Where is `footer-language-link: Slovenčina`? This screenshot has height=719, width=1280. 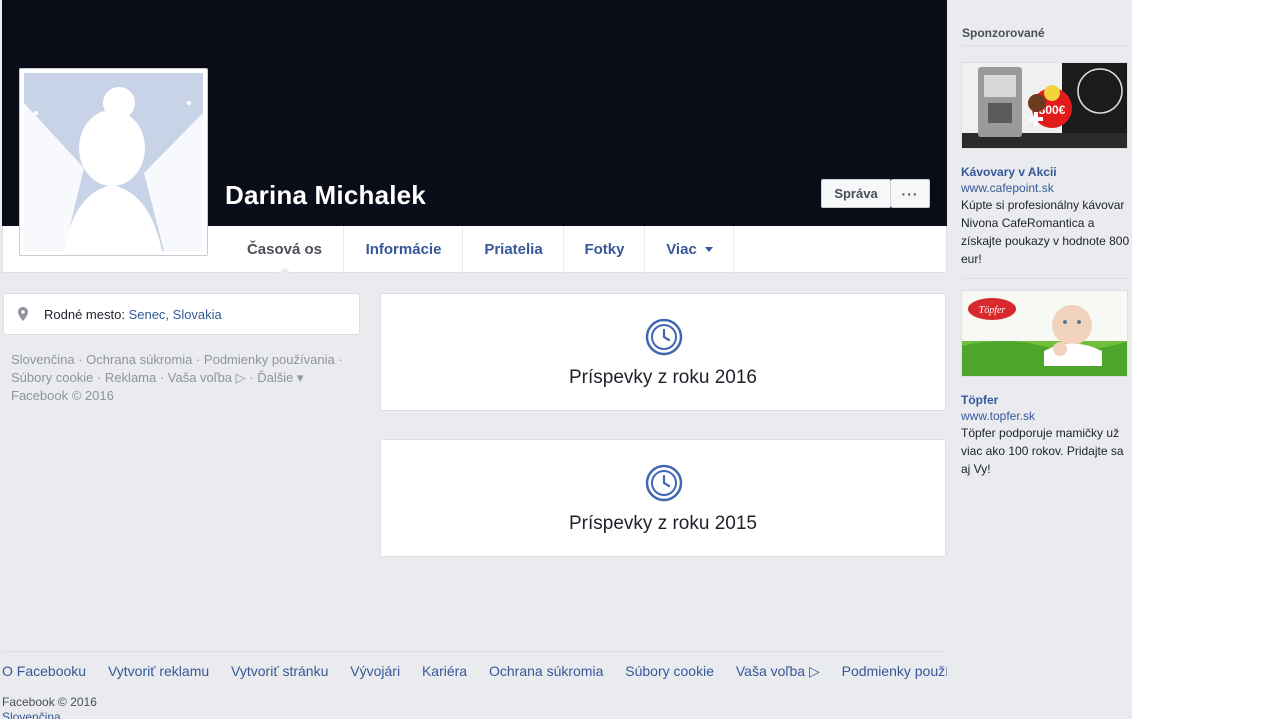
footer-language-link: Slovenčina is located at coordinates (31, 714).